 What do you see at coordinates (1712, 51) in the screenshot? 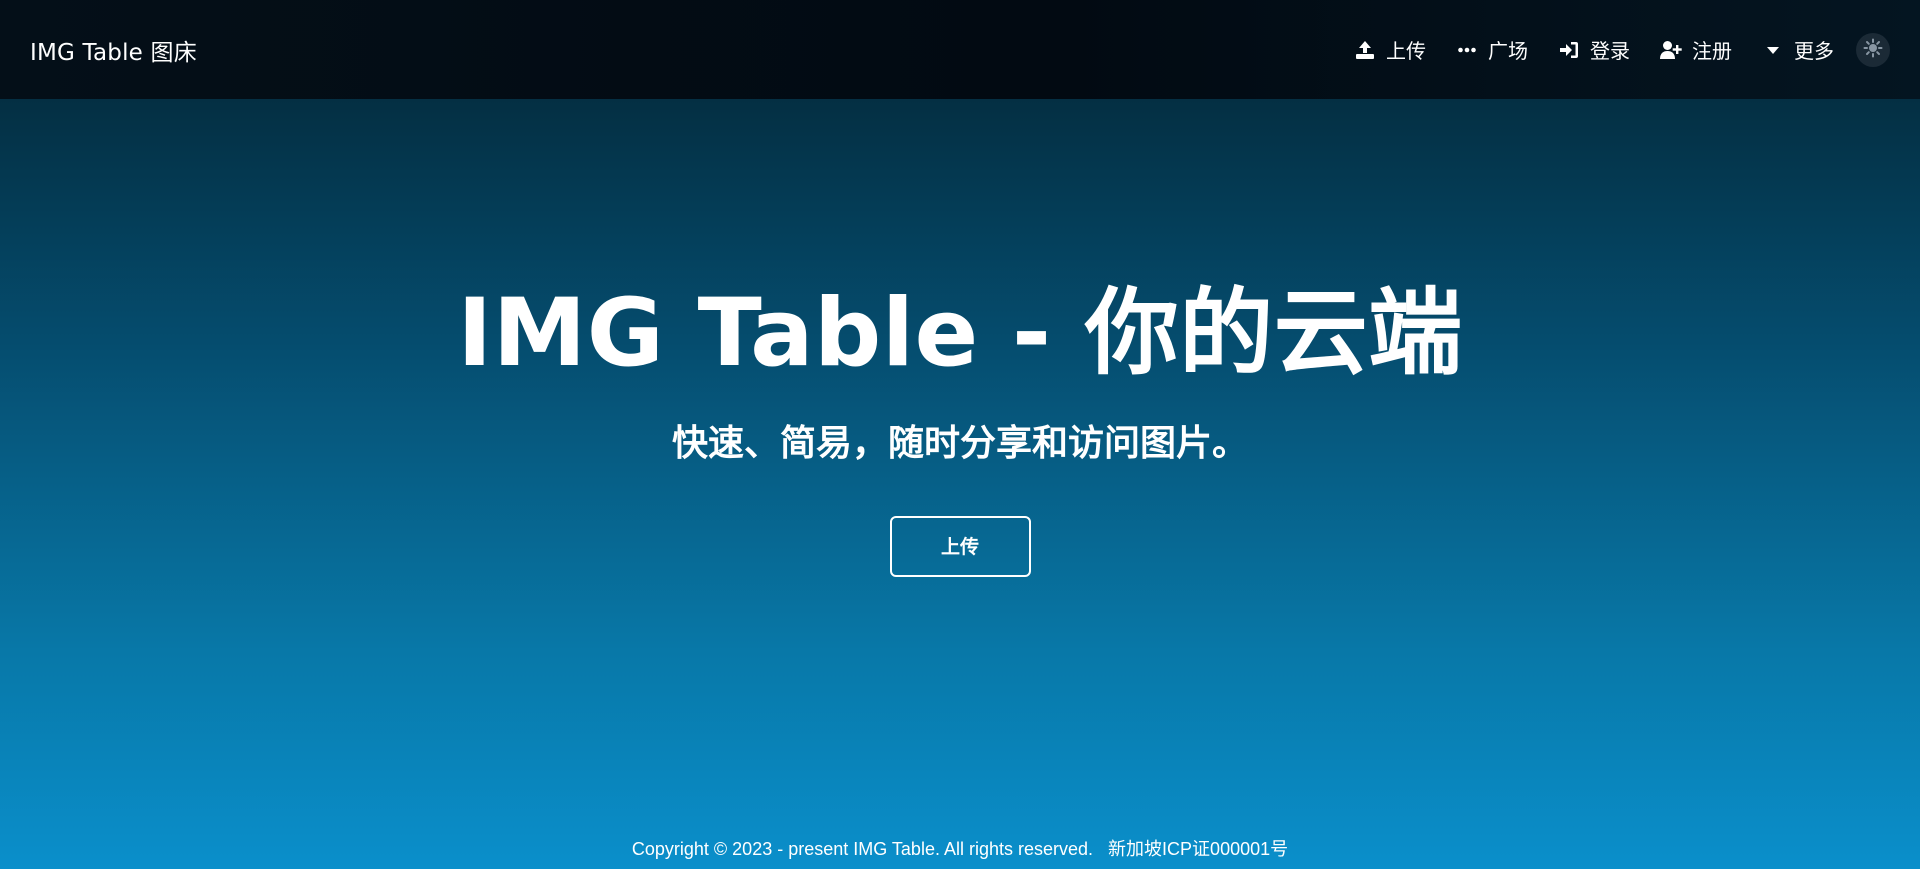
I see `nav-register-label: 注册` at bounding box center [1712, 51].